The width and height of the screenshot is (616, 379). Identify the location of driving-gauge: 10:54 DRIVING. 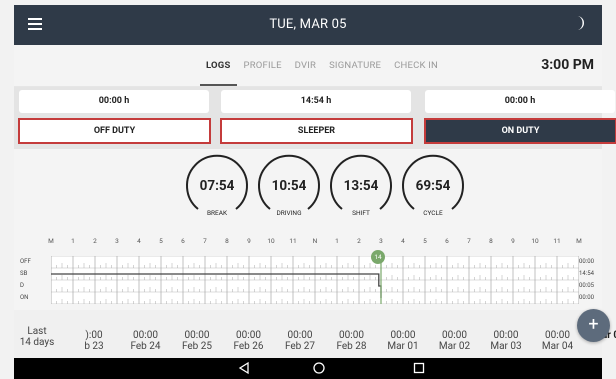
(289, 187).